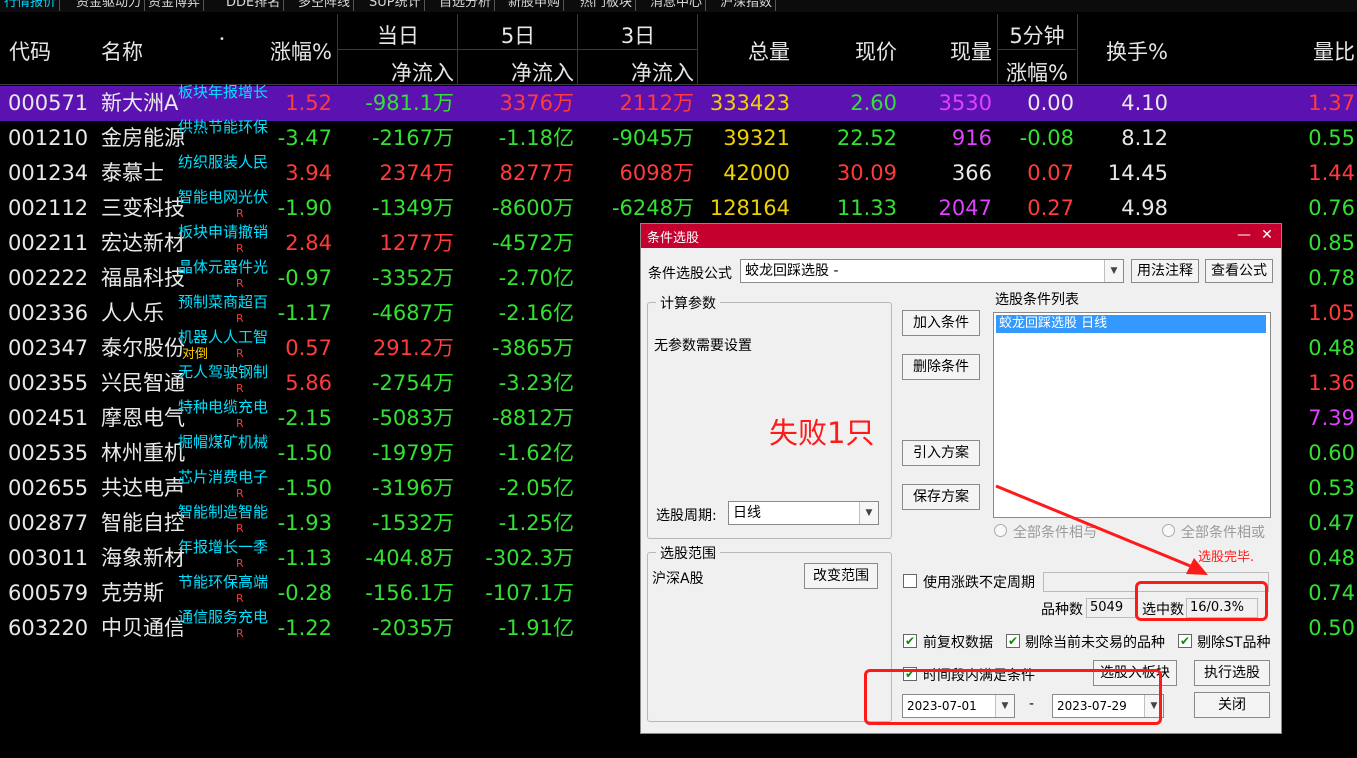 This screenshot has height=758, width=1357. I want to click on sector-tag: 机器人人工智, so click(223, 337).